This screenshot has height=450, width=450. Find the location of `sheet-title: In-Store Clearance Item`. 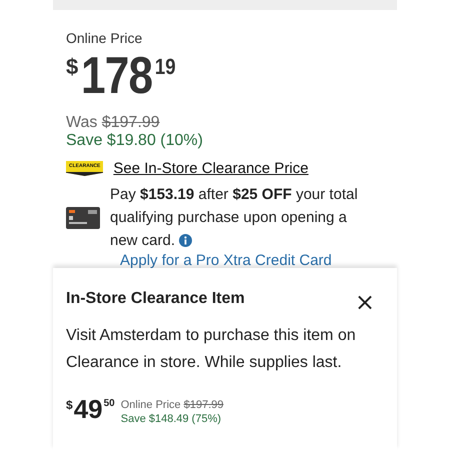

sheet-title: In-Store Clearance Item is located at coordinates (155, 299).